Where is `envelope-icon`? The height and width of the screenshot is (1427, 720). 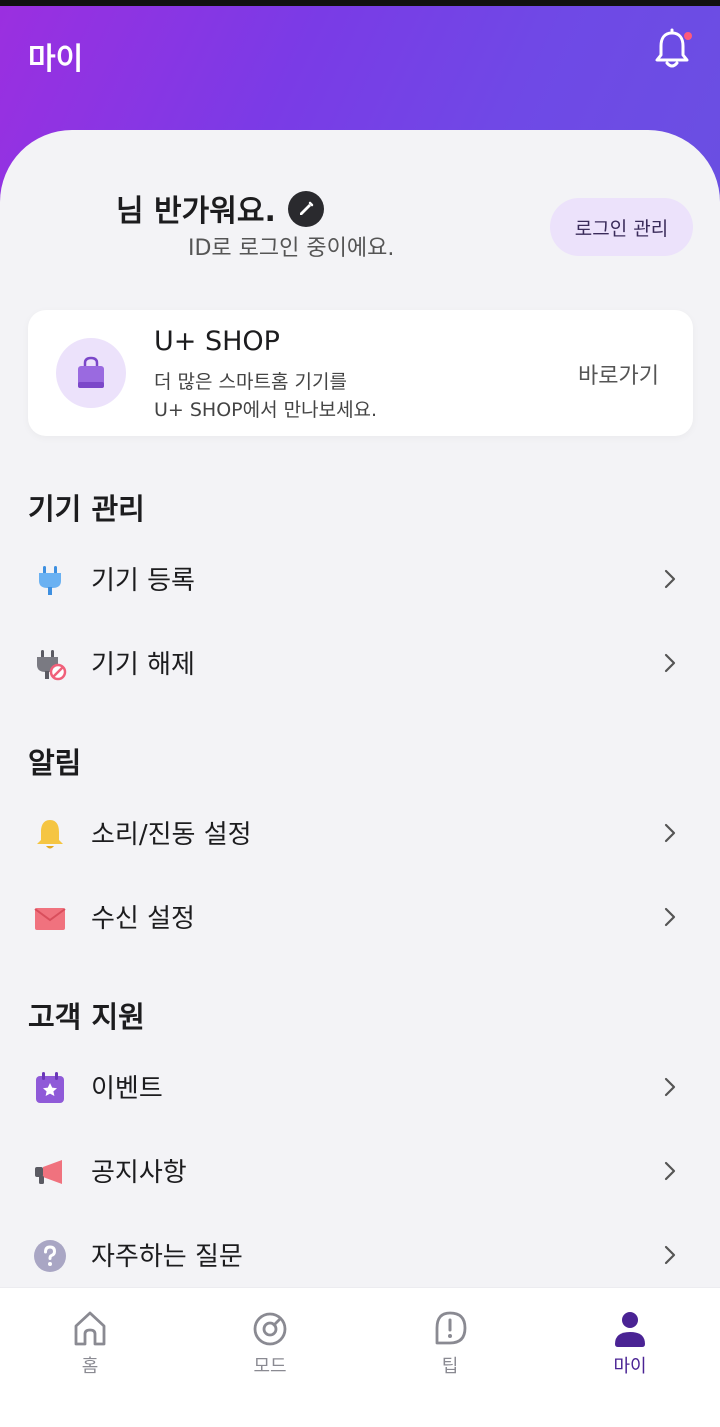
envelope-icon is located at coordinates (50, 919).